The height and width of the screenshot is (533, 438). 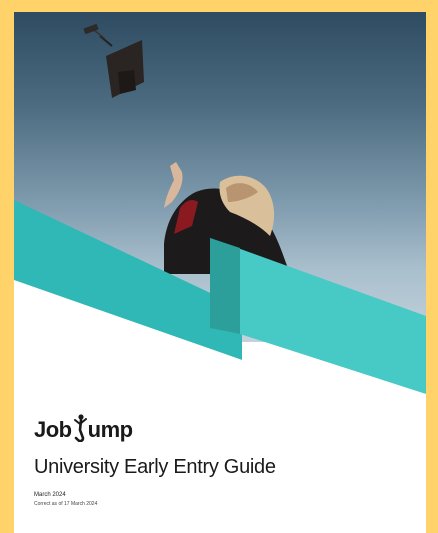 What do you see at coordinates (53, 429) in the screenshot?
I see `logo-text-job: Job` at bounding box center [53, 429].